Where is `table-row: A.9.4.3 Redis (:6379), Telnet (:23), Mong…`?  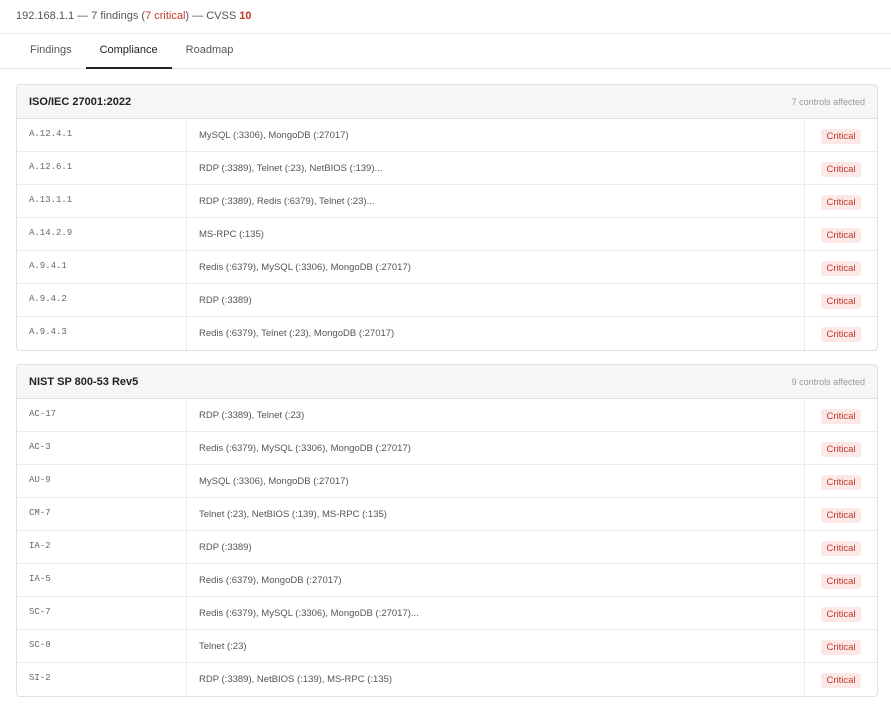
table-row: A.9.4.3 Redis (:6379), Telnet (:23), Mong… is located at coordinates (447, 333).